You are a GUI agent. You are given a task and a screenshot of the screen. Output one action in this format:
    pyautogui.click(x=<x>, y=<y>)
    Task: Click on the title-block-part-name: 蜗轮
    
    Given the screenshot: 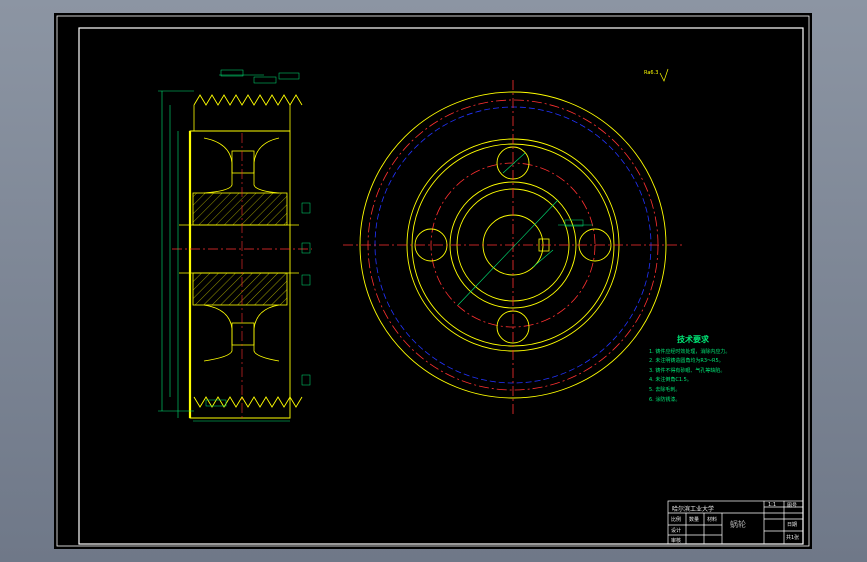 What is the action you would take?
    pyautogui.click(x=738, y=524)
    